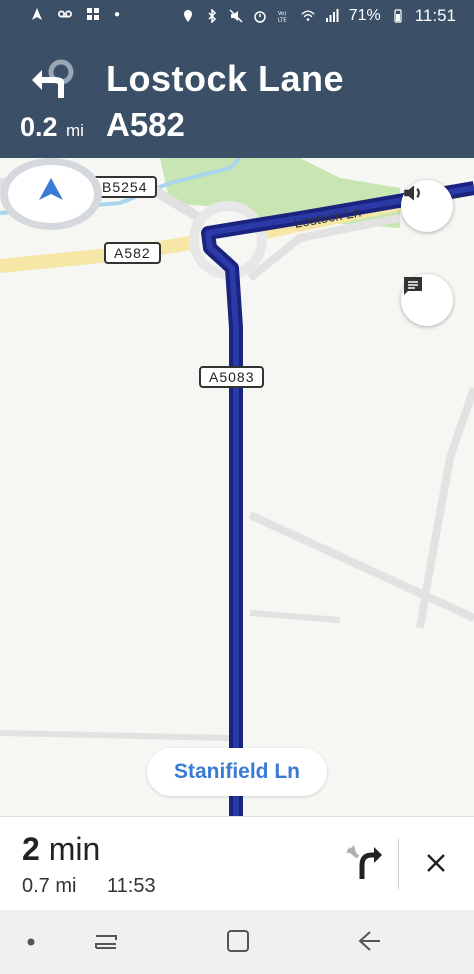  I want to click on volte-icon: Vo)LTE, so click(282, 17).